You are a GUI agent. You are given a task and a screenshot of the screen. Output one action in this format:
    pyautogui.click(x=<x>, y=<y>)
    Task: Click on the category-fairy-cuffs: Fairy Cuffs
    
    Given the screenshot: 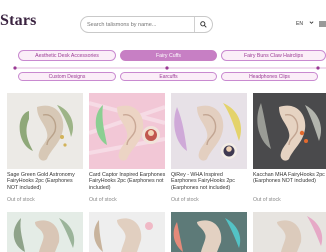 What is the action you would take?
    pyautogui.click(x=168, y=55)
    